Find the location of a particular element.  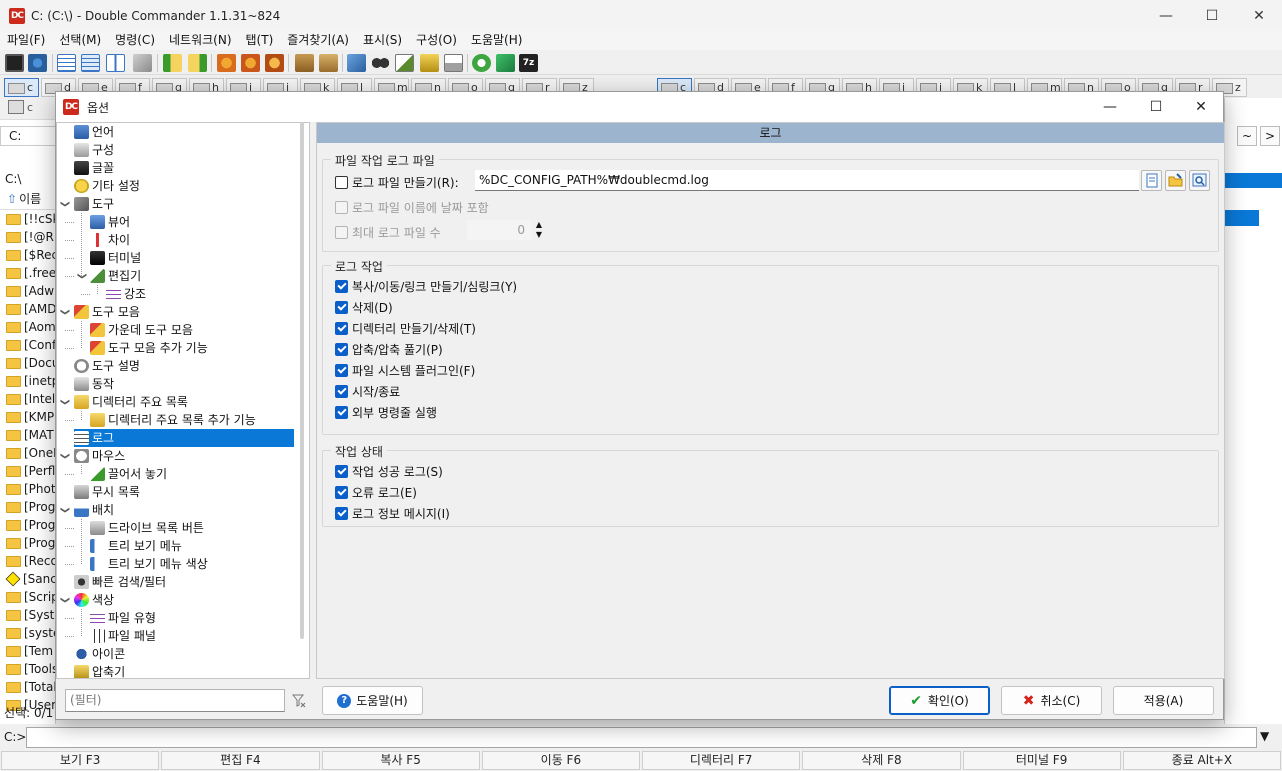

tree-node-toolbar: 도구 모음 is located at coordinates (107, 312).